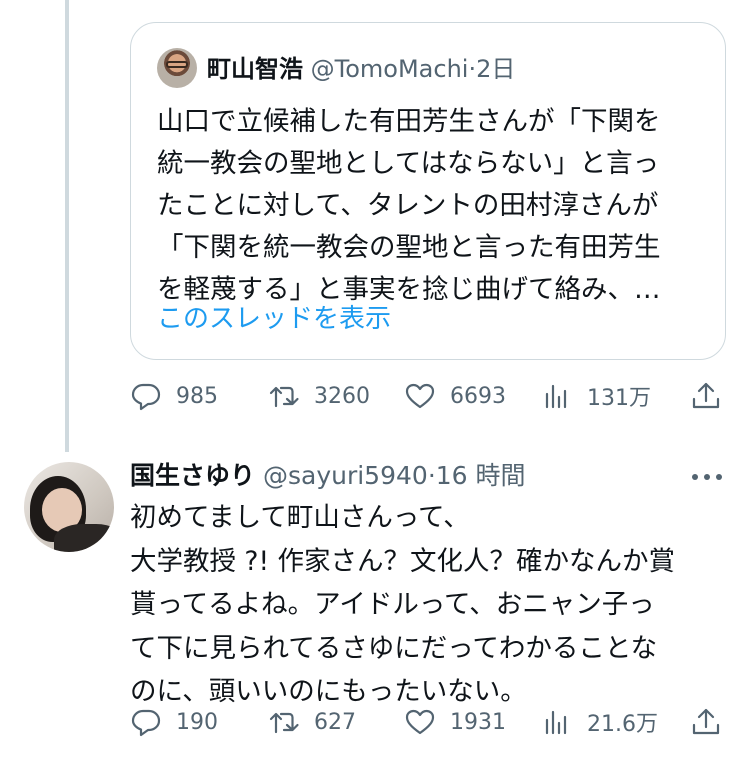 The image size is (750, 764). Describe the element at coordinates (174, 722) in the screenshot. I see `reply-button: 190` at that location.